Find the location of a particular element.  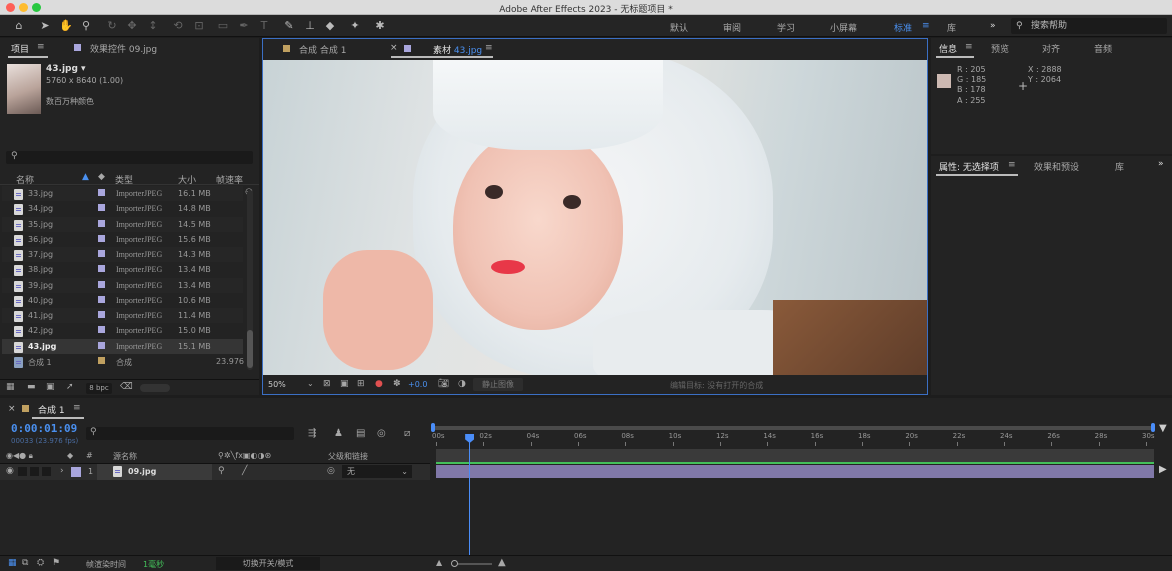

tab-audio: 音频 is located at coordinates (1103, 48).